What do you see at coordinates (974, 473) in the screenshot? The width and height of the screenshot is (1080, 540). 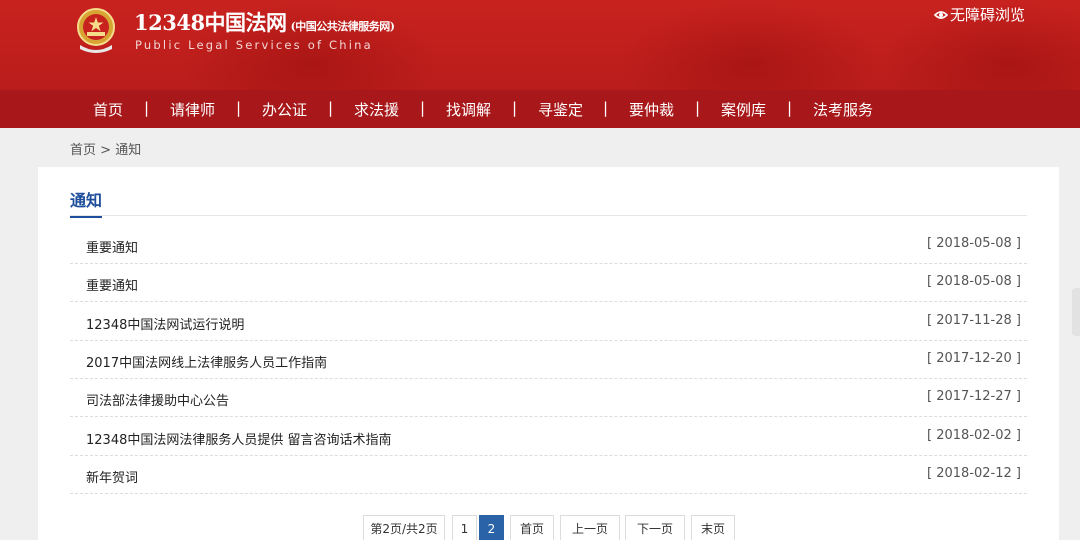 I see `notice-date: [ 2018-02-12 ]` at bounding box center [974, 473].